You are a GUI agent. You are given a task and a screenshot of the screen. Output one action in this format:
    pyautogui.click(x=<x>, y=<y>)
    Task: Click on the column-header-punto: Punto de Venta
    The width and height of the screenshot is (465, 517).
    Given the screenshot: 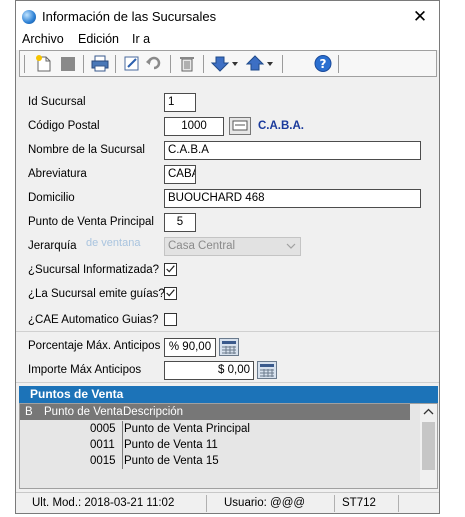 What is the action you would take?
    pyautogui.click(x=83, y=412)
    